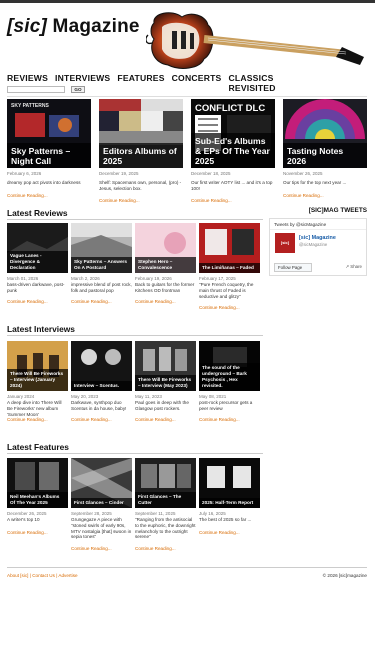 Image resolution: width=375 pixels, height=667 pixels. Describe the element at coordinates (135, 453) in the screenshot. I see `features-divider` at that location.